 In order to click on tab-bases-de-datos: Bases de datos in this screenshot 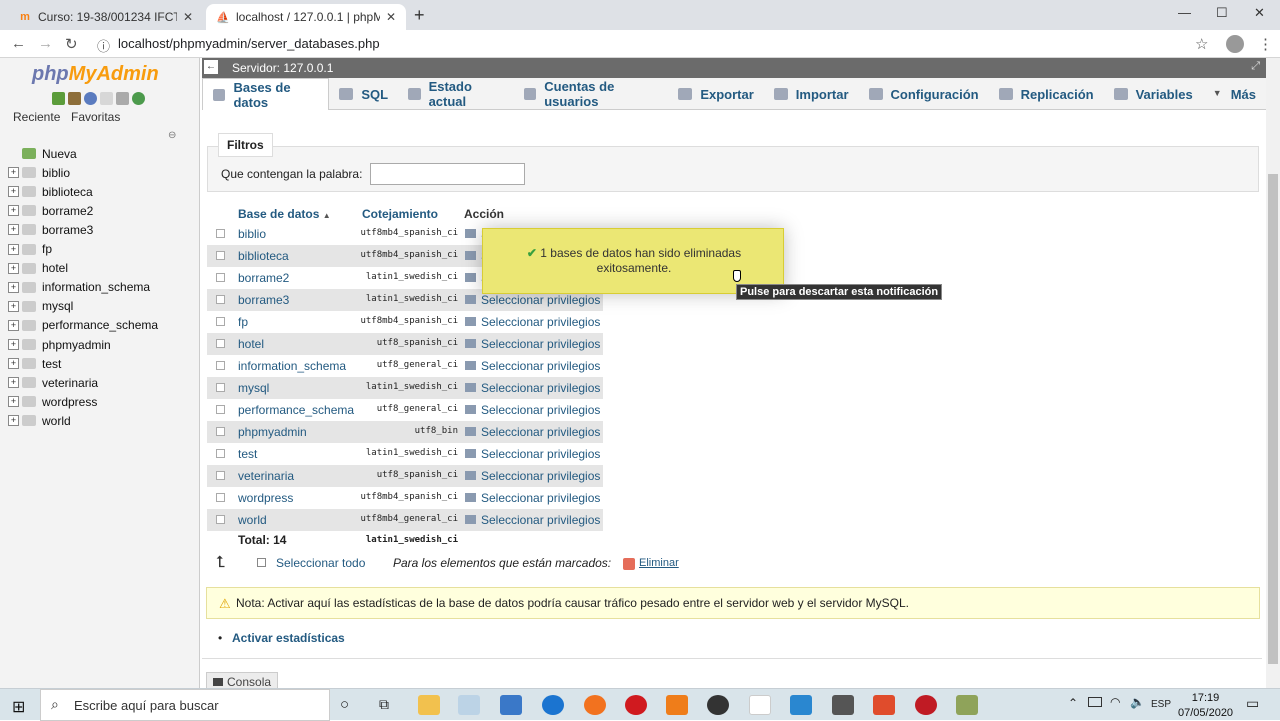, I will do `click(266, 94)`.